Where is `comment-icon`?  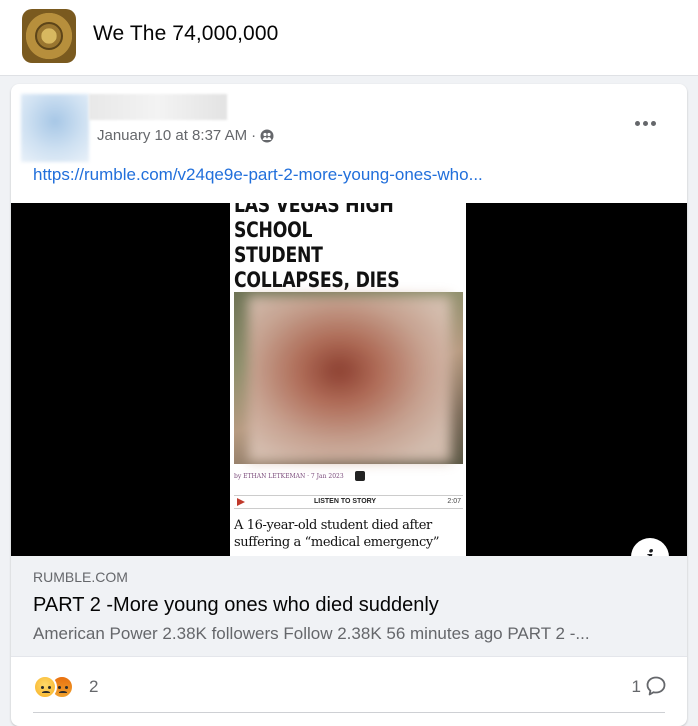
comment-icon is located at coordinates (656, 686).